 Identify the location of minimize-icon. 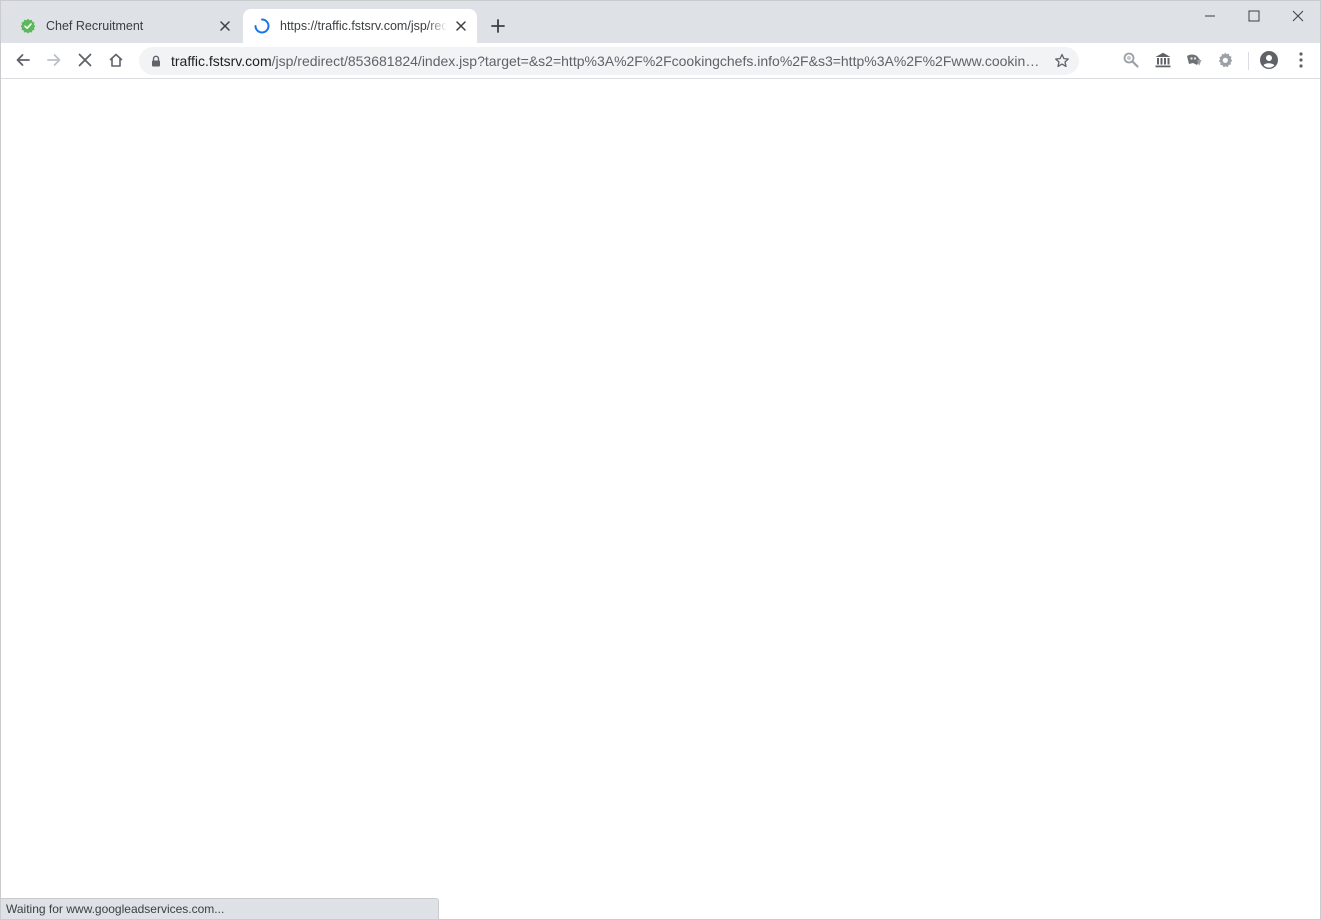
(1210, 16).